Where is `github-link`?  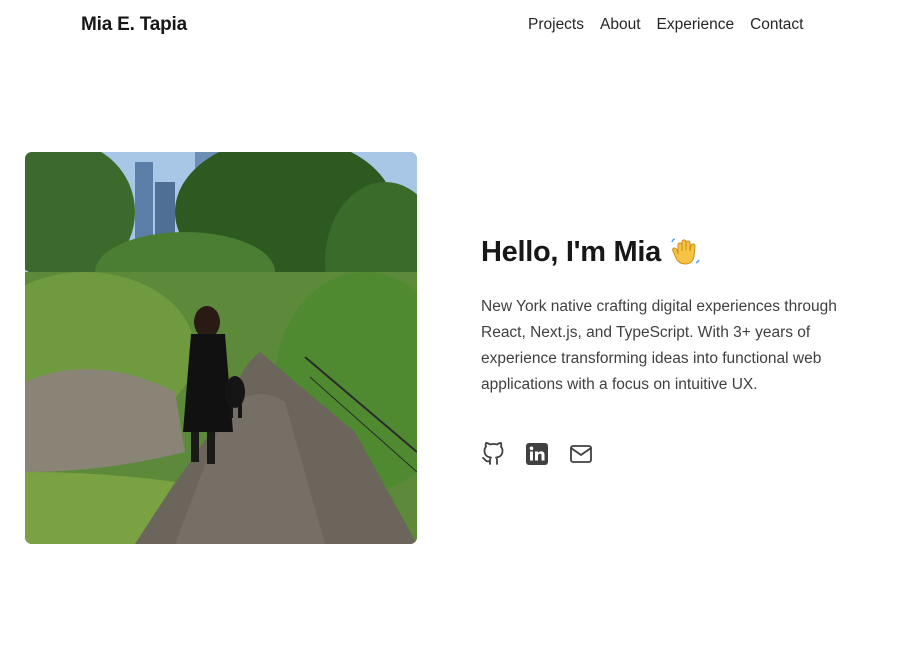
github-link is located at coordinates (493, 454).